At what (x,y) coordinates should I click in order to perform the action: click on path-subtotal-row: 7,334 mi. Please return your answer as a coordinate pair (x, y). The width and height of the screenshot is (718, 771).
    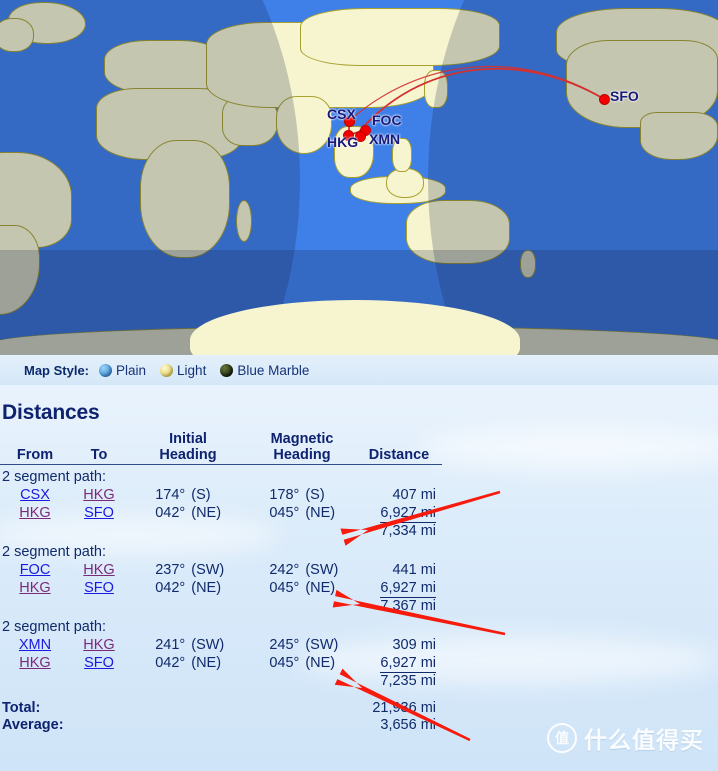
    Looking at the image, I should click on (221, 531).